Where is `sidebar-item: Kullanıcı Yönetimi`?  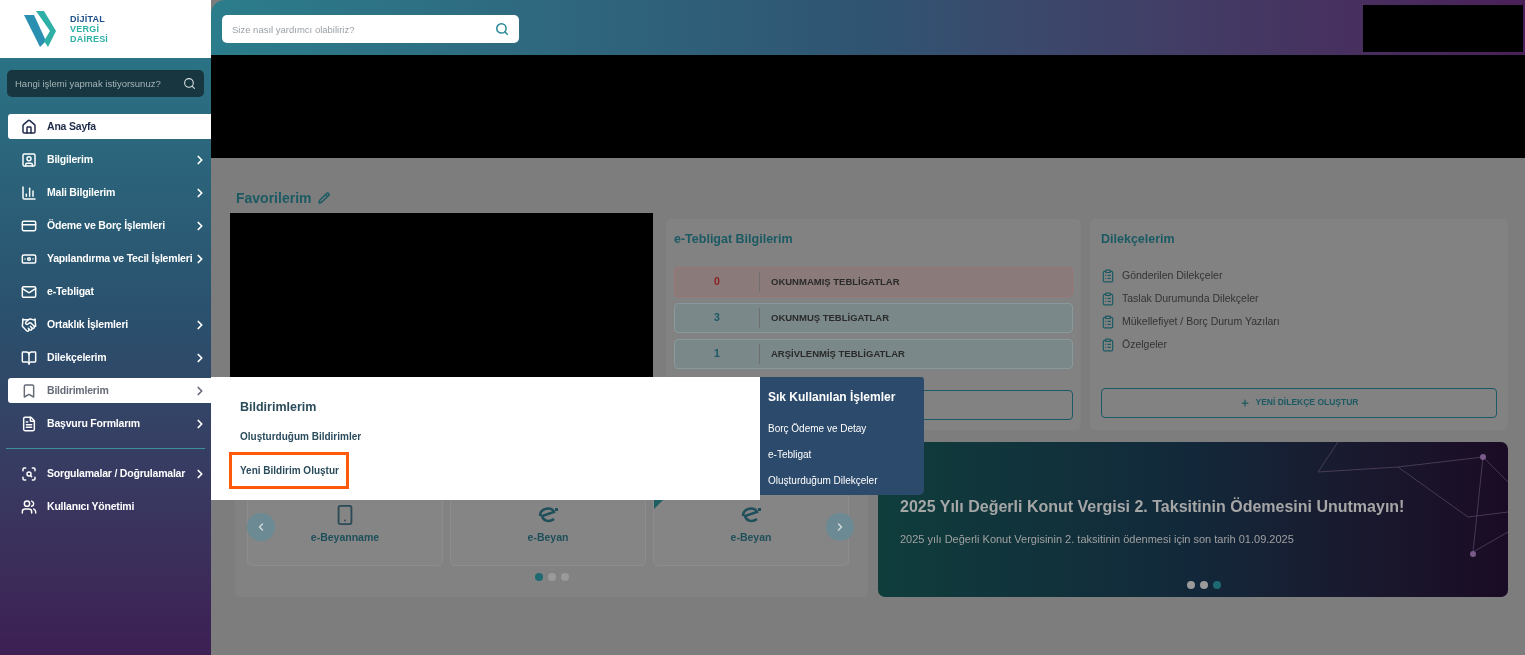
sidebar-item: Kullanıcı Yönetimi is located at coordinates (109, 506).